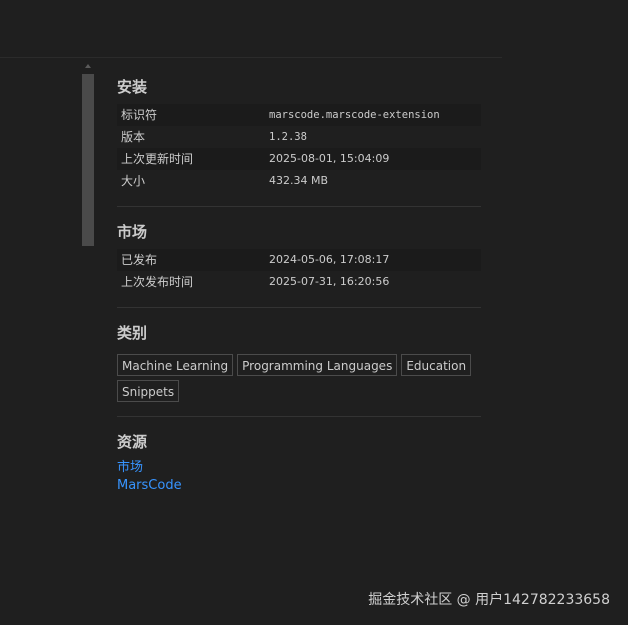 The image size is (628, 625). Describe the element at coordinates (132, 232) in the screenshot. I see `marketplace-section-title: 市场` at that location.